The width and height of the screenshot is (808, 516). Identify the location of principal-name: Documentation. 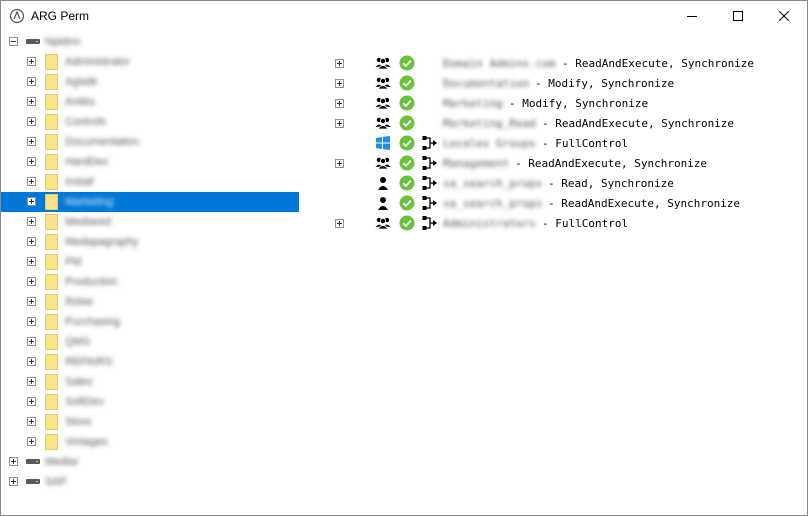
(486, 83).